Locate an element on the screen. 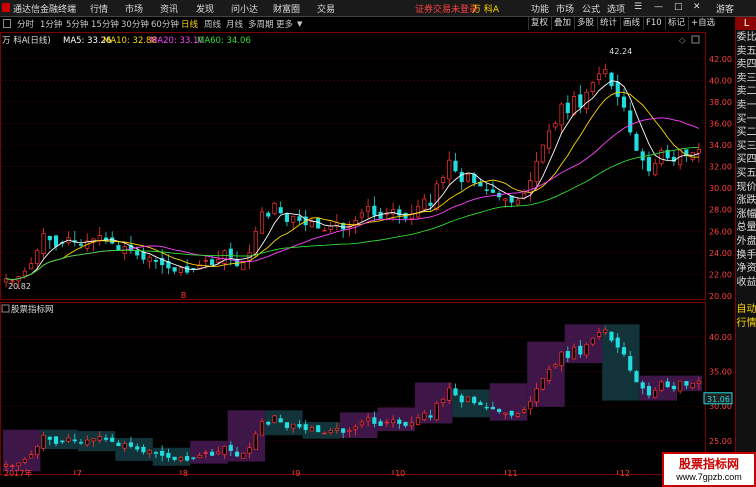 This screenshot has width=756, height=487. tool-diejia: 叠加 is located at coordinates (562, 23).